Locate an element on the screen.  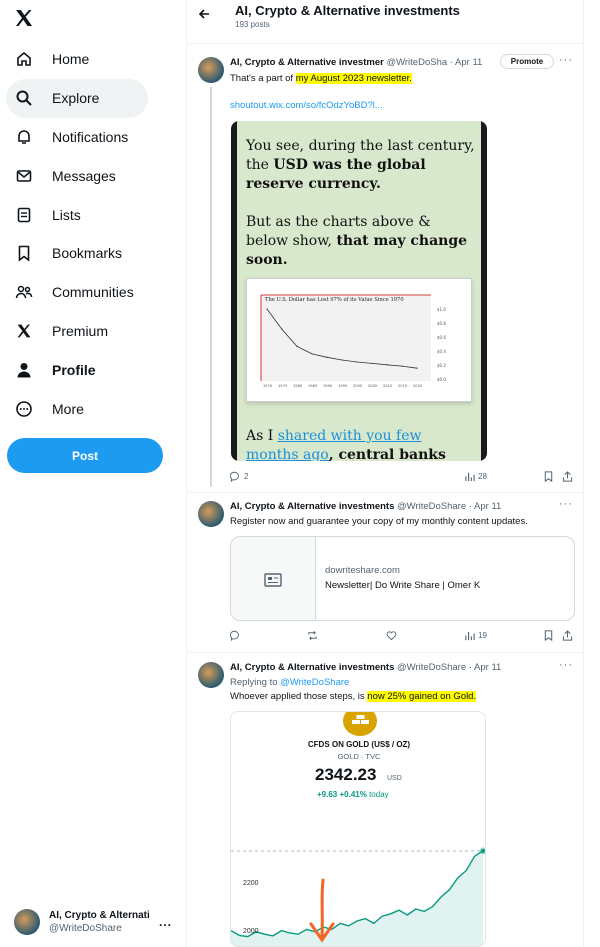
gold-y-tick: 2000 is located at coordinates (251, 931).